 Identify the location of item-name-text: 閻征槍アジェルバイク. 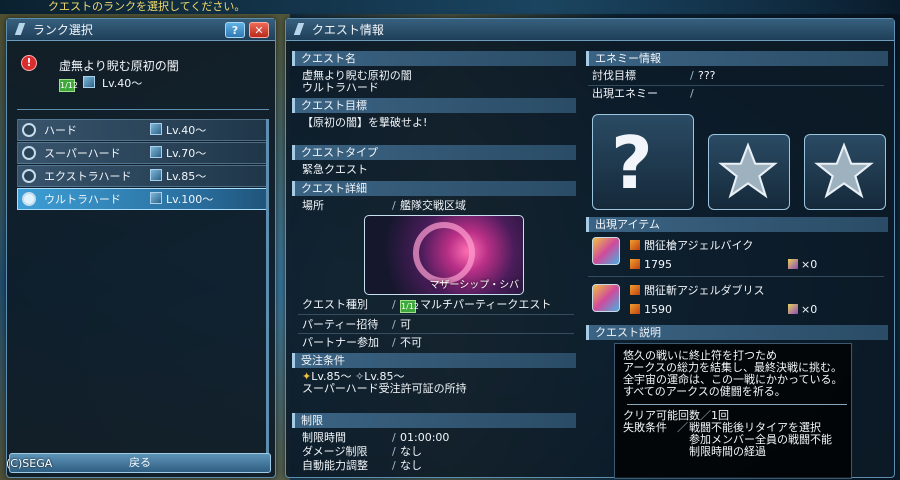
(699, 245).